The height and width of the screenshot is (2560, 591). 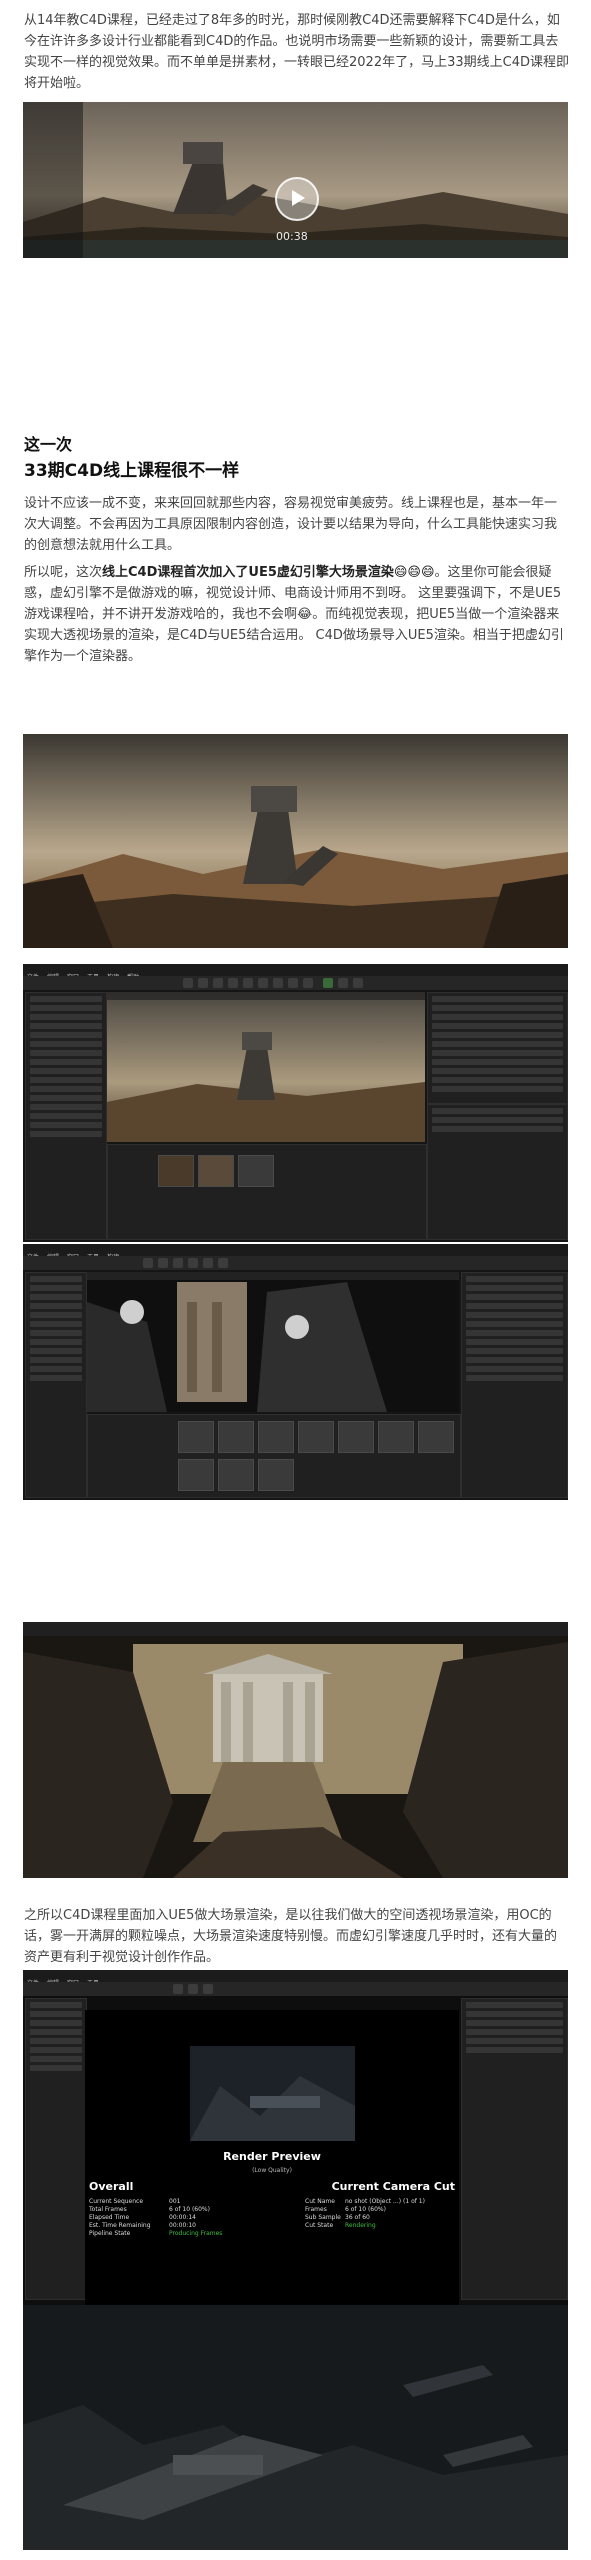 I want to click on paragraph-3-prefix: 所以呢，这次, so click(x=63, y=572).